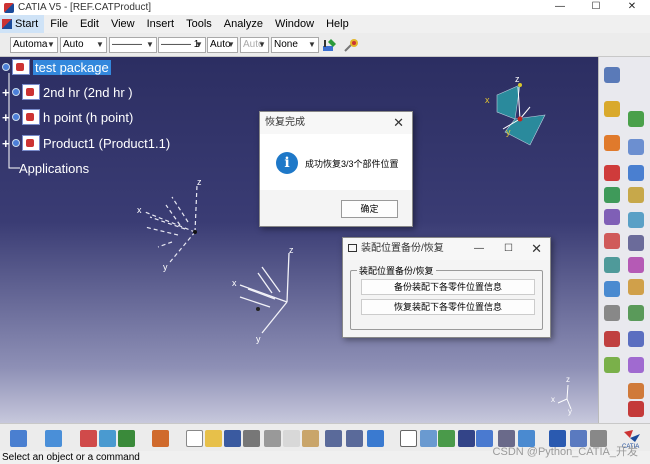  I want to click on ok-button: 确定, so click(369, 209).